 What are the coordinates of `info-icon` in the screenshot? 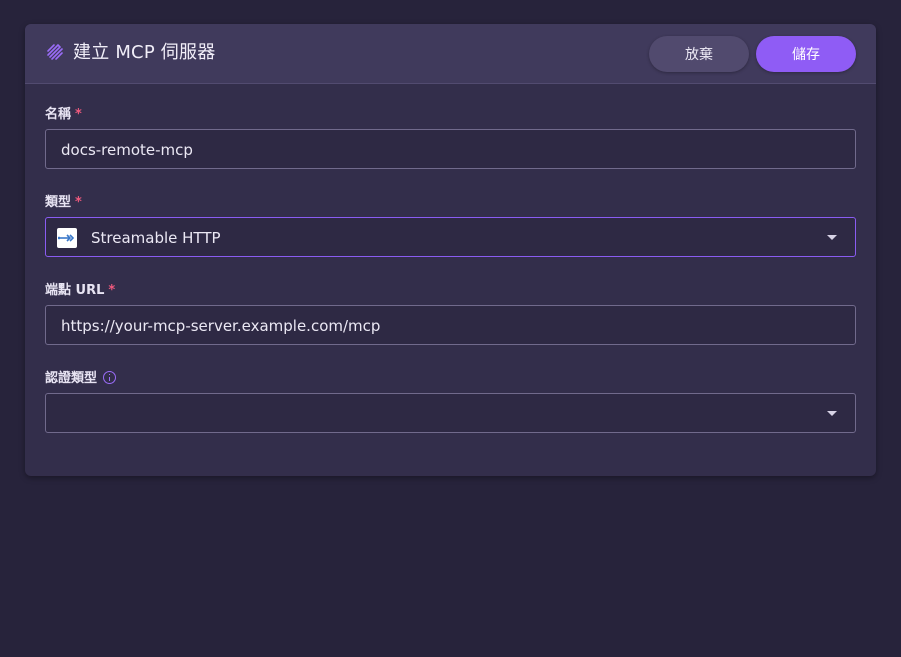 It's located at (110, 377).